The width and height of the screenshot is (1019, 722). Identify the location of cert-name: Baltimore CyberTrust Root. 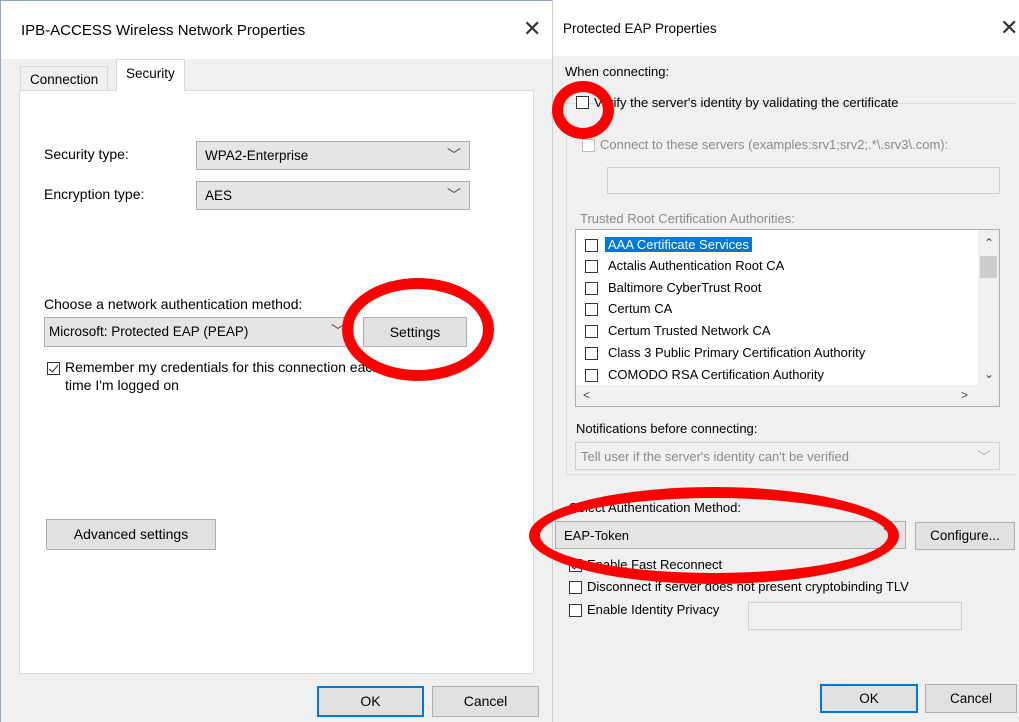
(685, 287).